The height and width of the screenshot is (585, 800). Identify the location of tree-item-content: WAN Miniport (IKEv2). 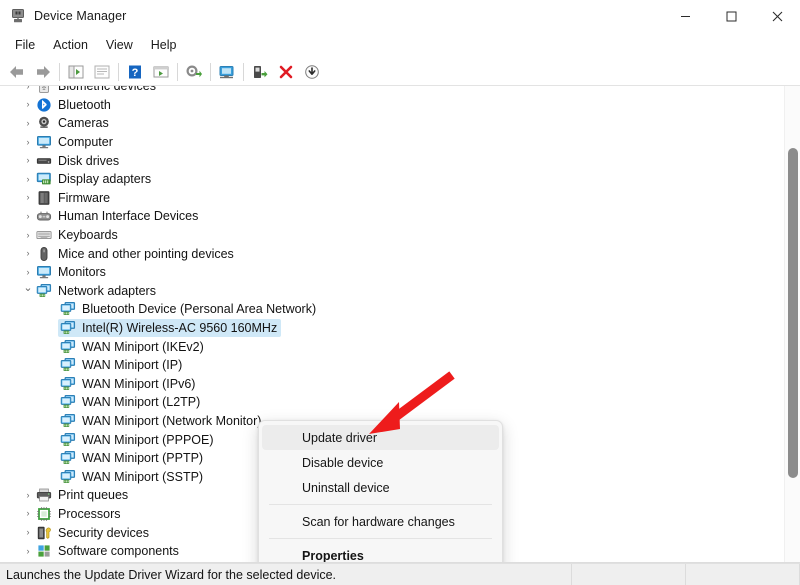
(133, 347).